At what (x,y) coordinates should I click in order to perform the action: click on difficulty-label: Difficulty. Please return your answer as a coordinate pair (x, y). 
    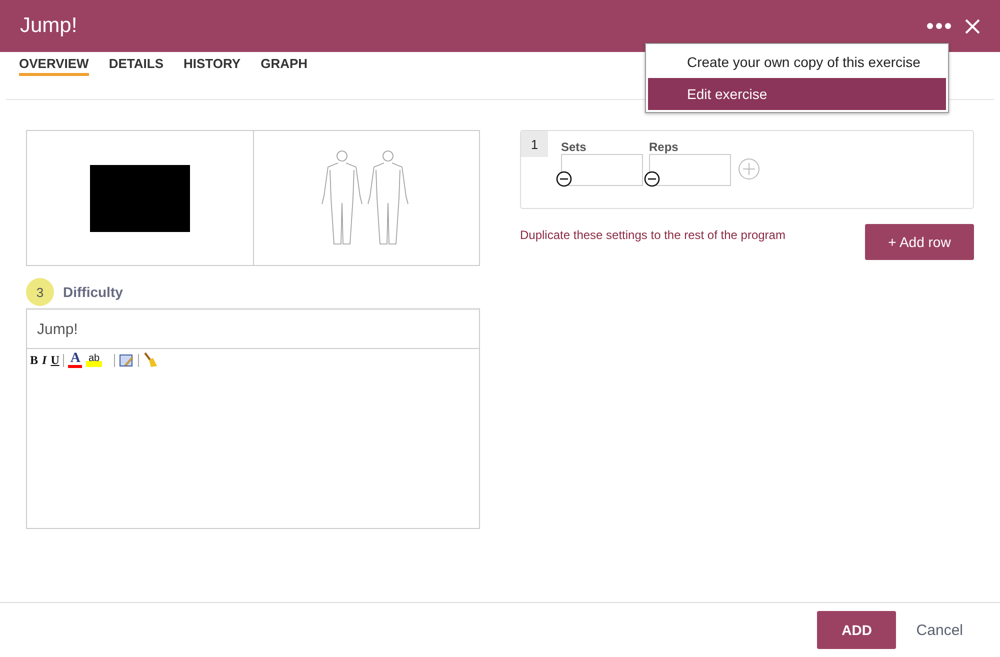
    Looking at the image, I should click on (93, 292).